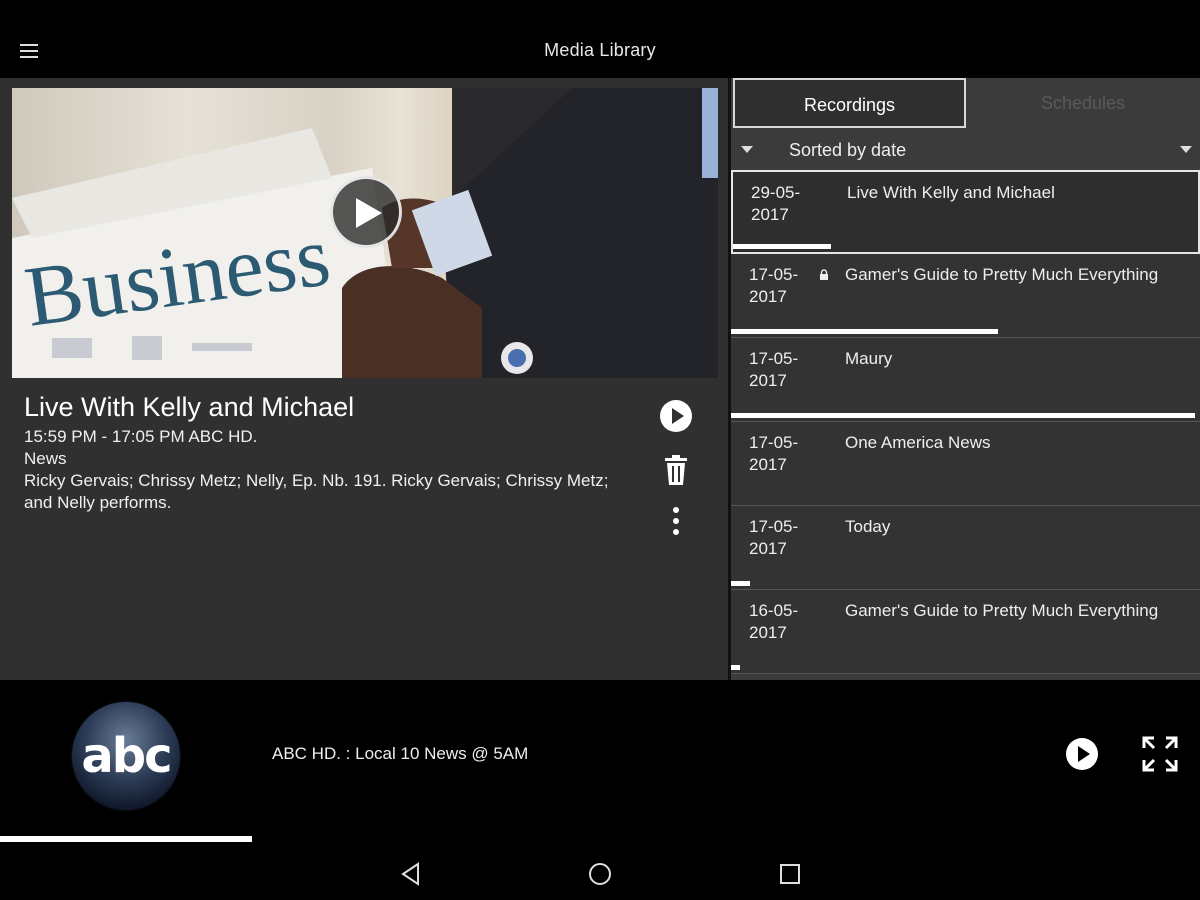  I want to click on recording-date-line: 29-05-, so click(776, 192).